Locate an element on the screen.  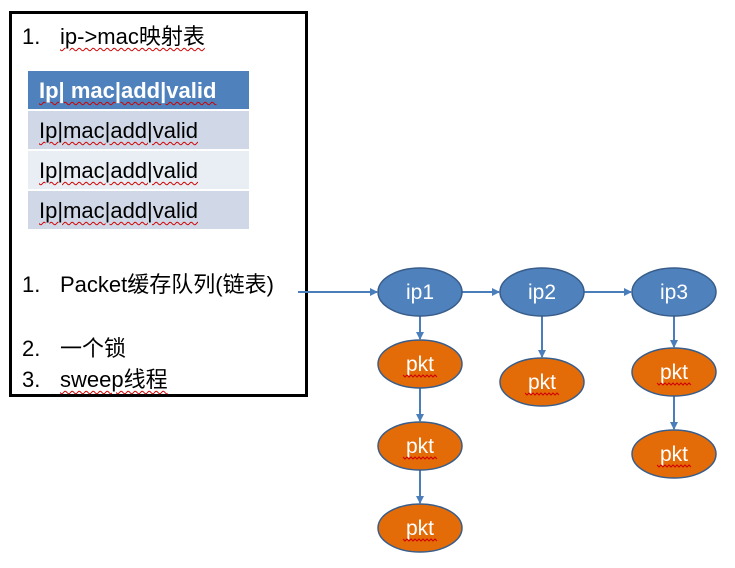
pkt-node-1-1: pkt is located at coordinates (420, 364).